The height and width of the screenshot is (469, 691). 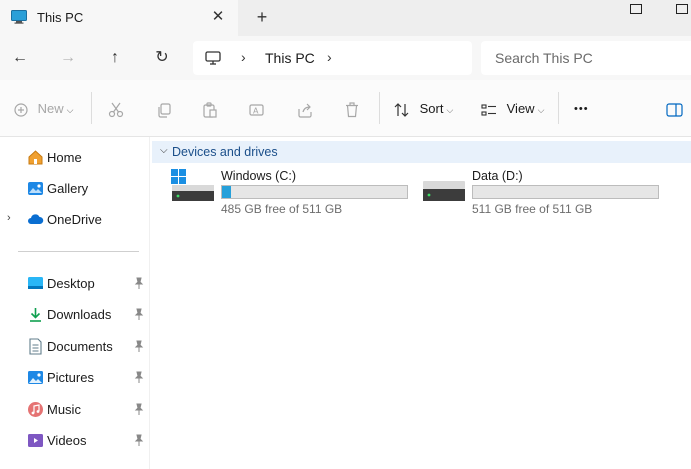 I want to click on sidebar-item-videos: Videos, so click(x=75, y=441).